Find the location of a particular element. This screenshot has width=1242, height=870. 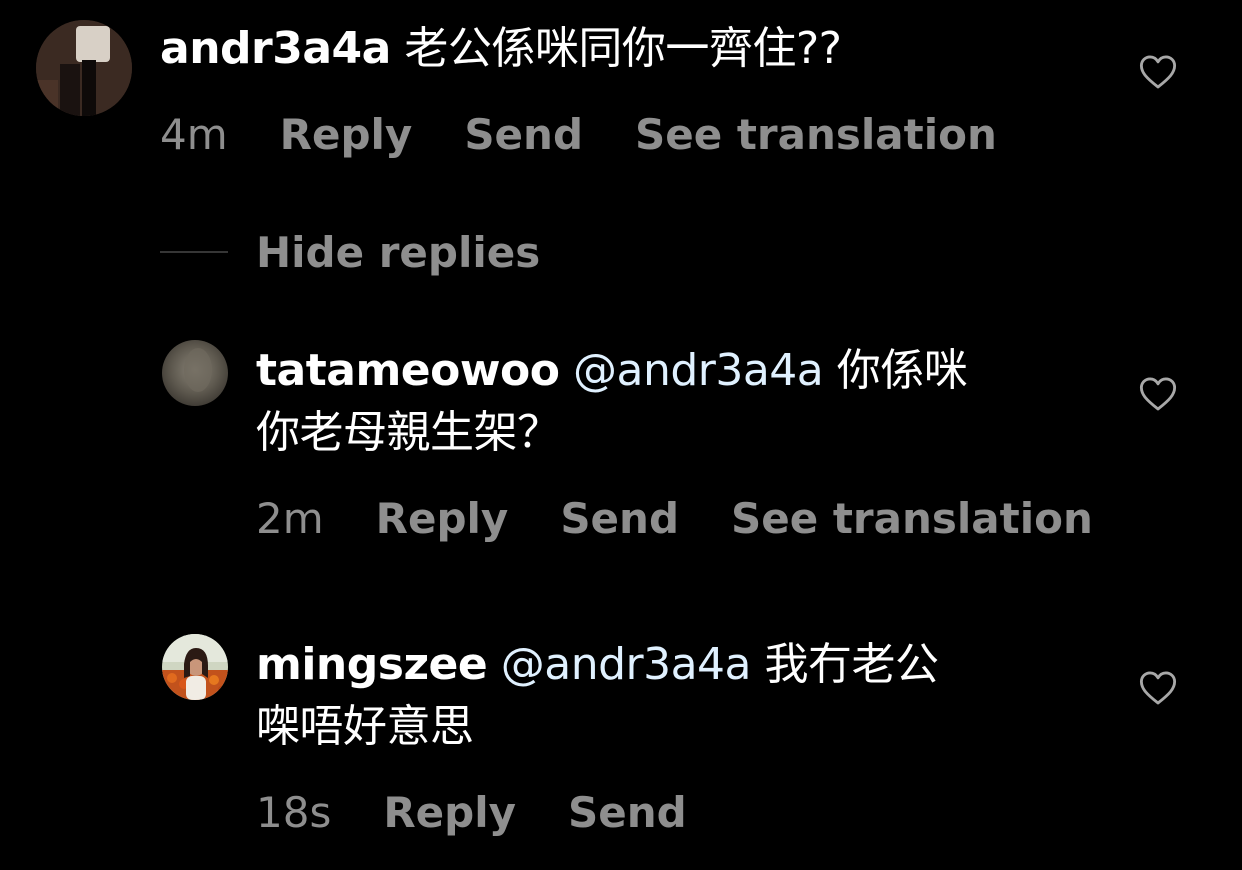

comment-body-line1: 我冇老公 is located at coordinates (852, 664).